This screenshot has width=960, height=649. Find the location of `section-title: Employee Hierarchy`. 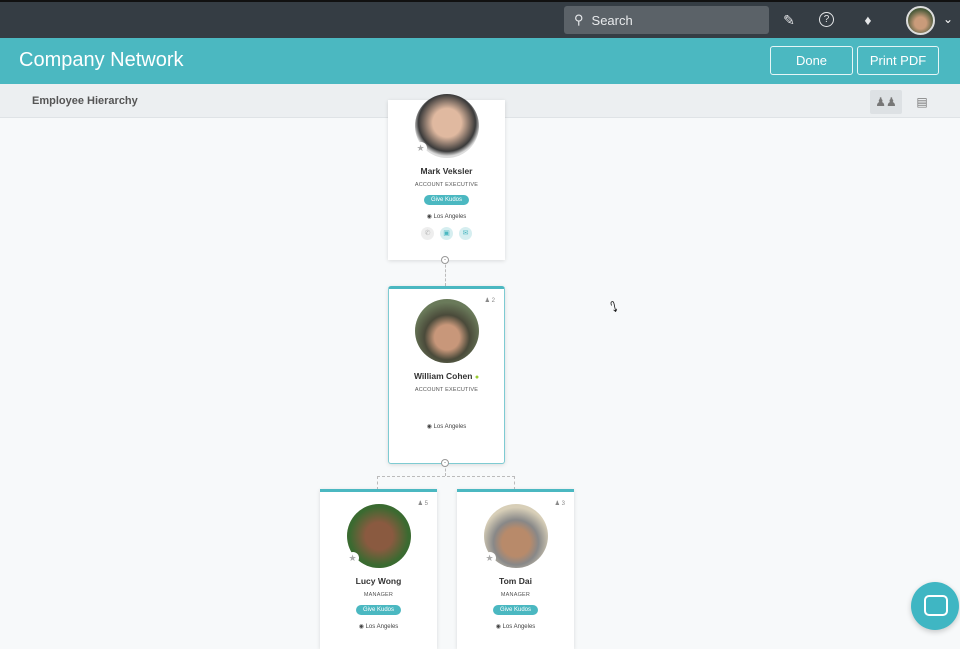

section-title: Employee Hierarchy is located at coordinates (85, 101).